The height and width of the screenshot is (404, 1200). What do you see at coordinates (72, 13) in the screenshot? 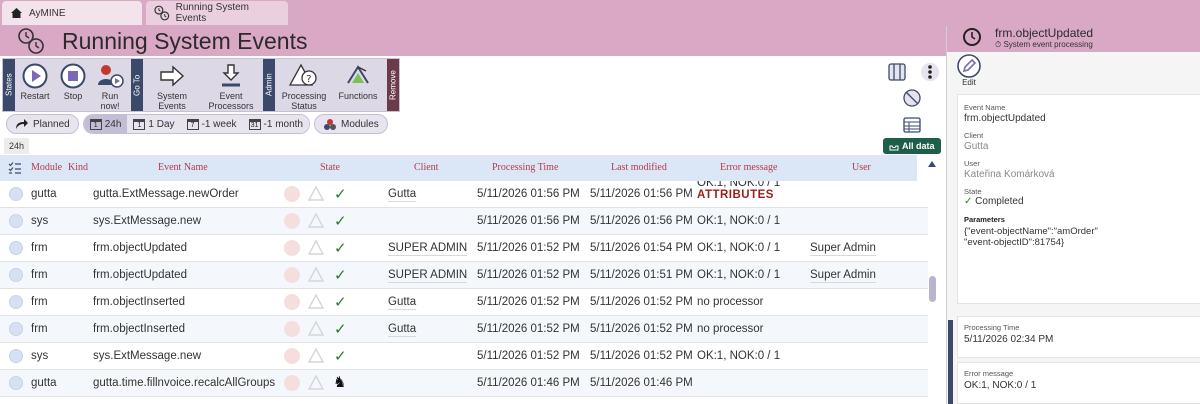
I see `tab-aymine: AyMINE` at bounding box center [72, 13].